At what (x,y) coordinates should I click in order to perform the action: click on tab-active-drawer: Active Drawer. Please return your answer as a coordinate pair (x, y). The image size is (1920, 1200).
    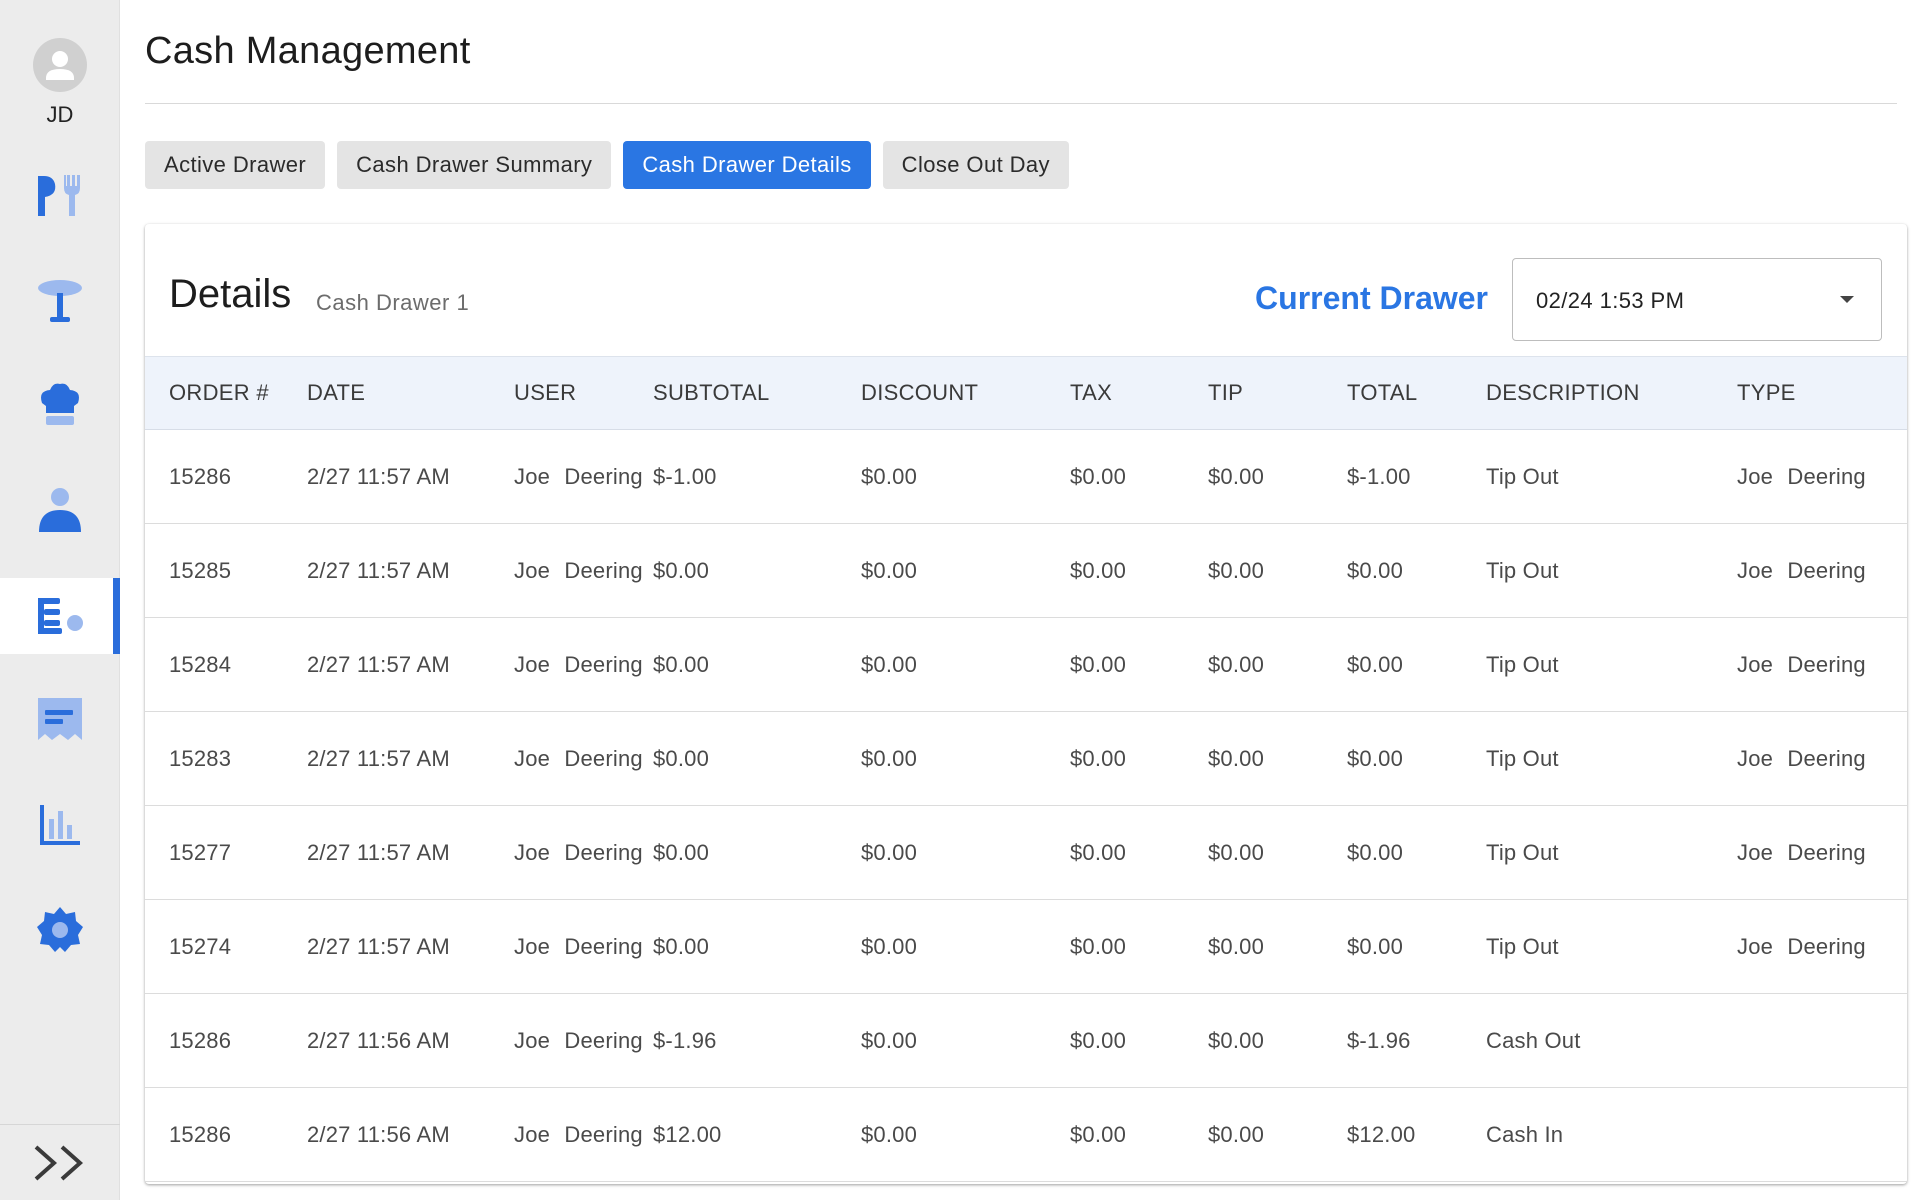
    Looking at the image, I should click on (235, 165).